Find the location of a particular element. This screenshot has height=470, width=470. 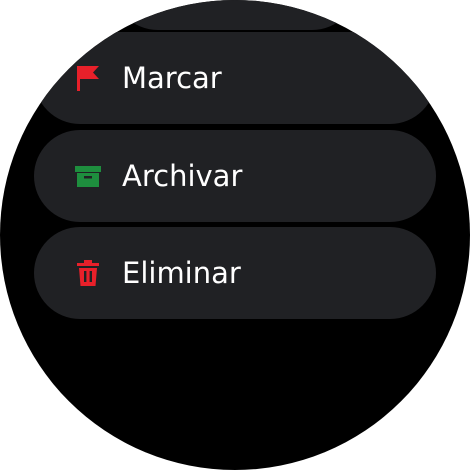

archive-icon is located at coordinates (88, 176).